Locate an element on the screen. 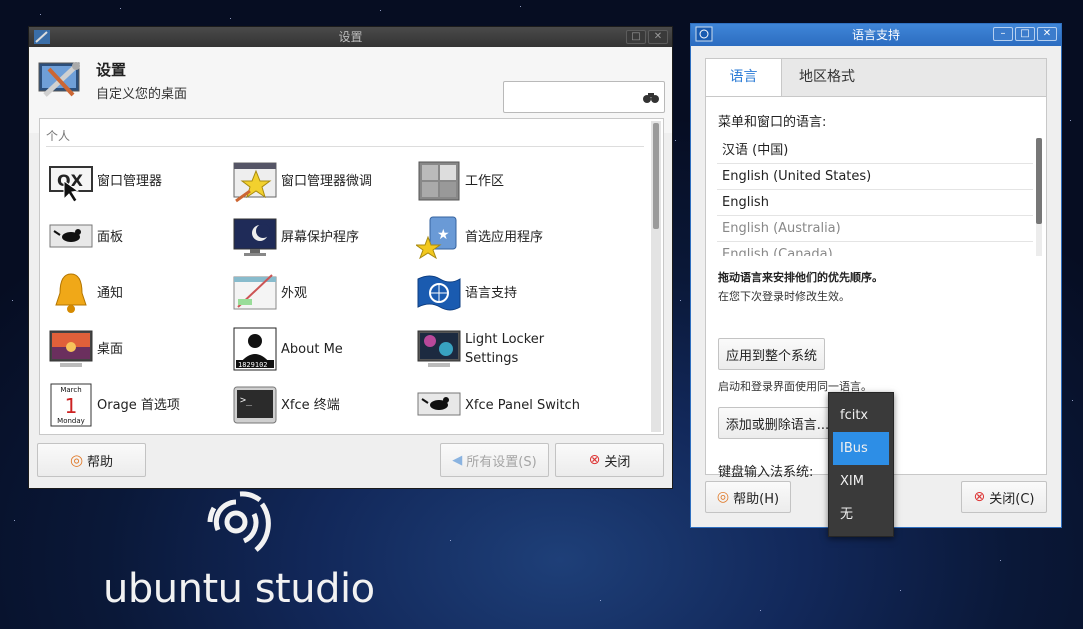 The image size is (1083, 629). close-button-label: 关闭(C) is located at coordinates (1012, 499).